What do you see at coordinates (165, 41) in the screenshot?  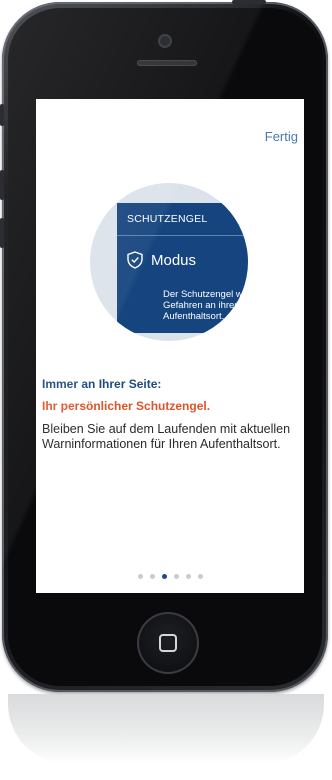 I see `front-camera` at bounding box center [165, 41].